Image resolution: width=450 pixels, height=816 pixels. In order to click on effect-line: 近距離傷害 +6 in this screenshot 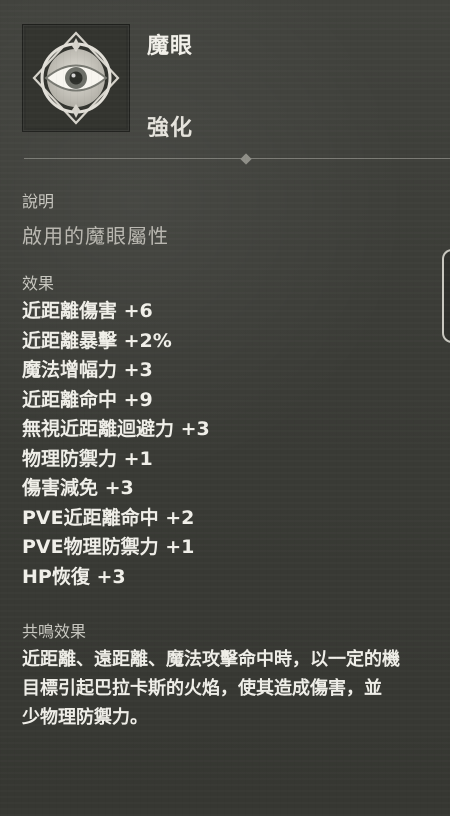, I will do `click(87, 311)`.